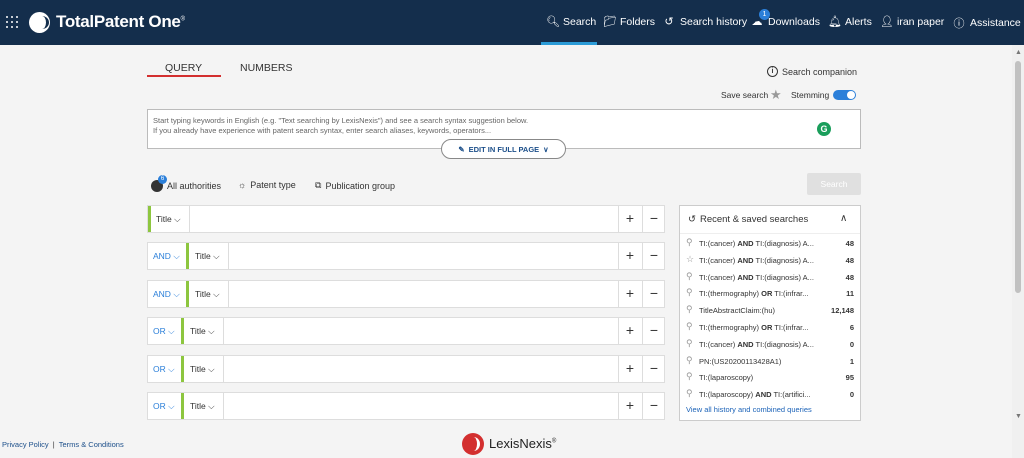 The width and height of the screenshot is (1024, 458). What do you see at coordinates (186, 186) in the screenshot?
I see `all-authorities-filter: 6 All authorities` at bounding box center [186, 186].